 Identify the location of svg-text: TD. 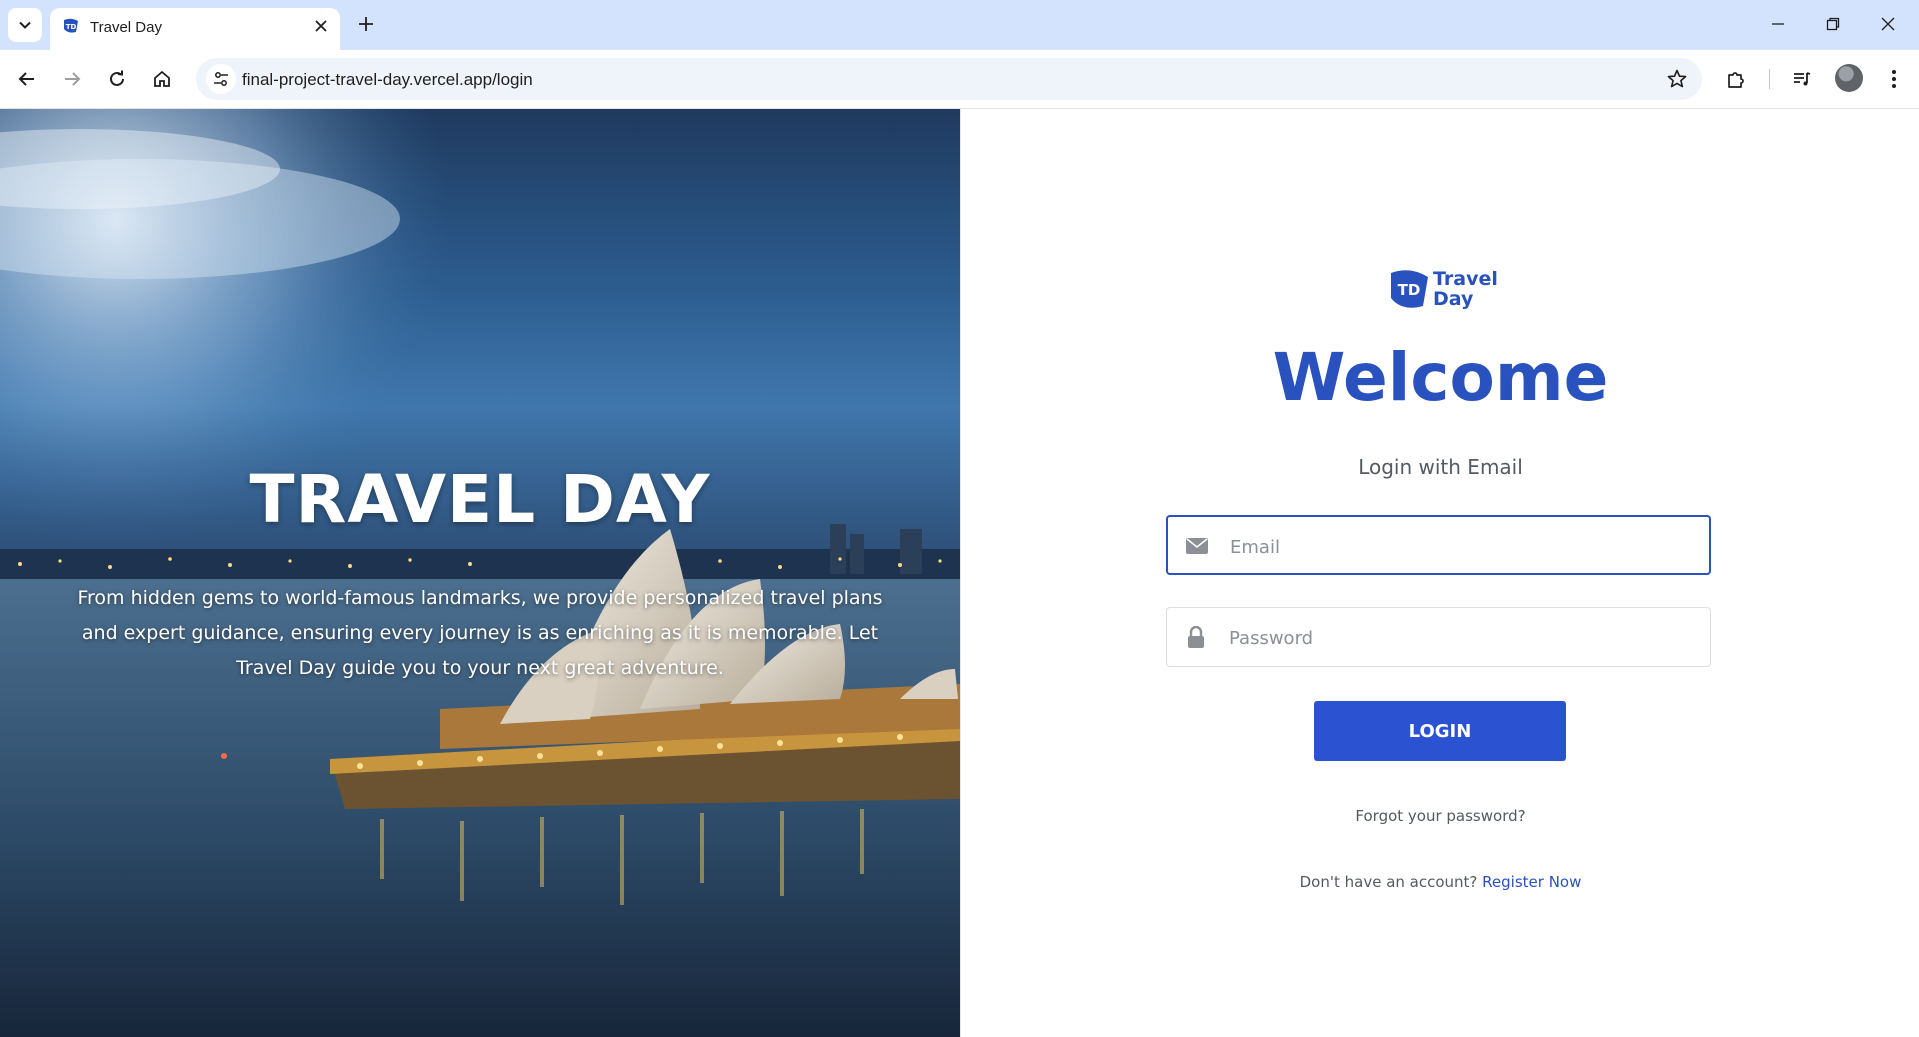
(71, 27).